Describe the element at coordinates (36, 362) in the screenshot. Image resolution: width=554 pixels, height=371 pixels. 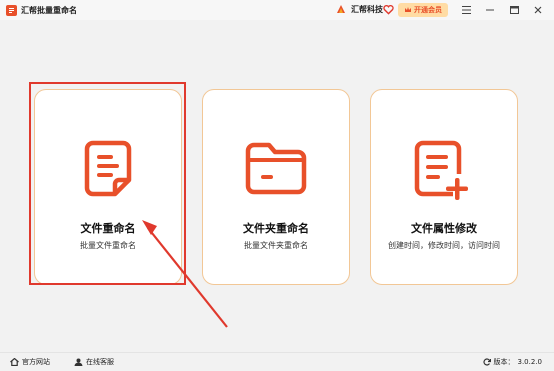
I see `website-label: 官方网站` at that location.